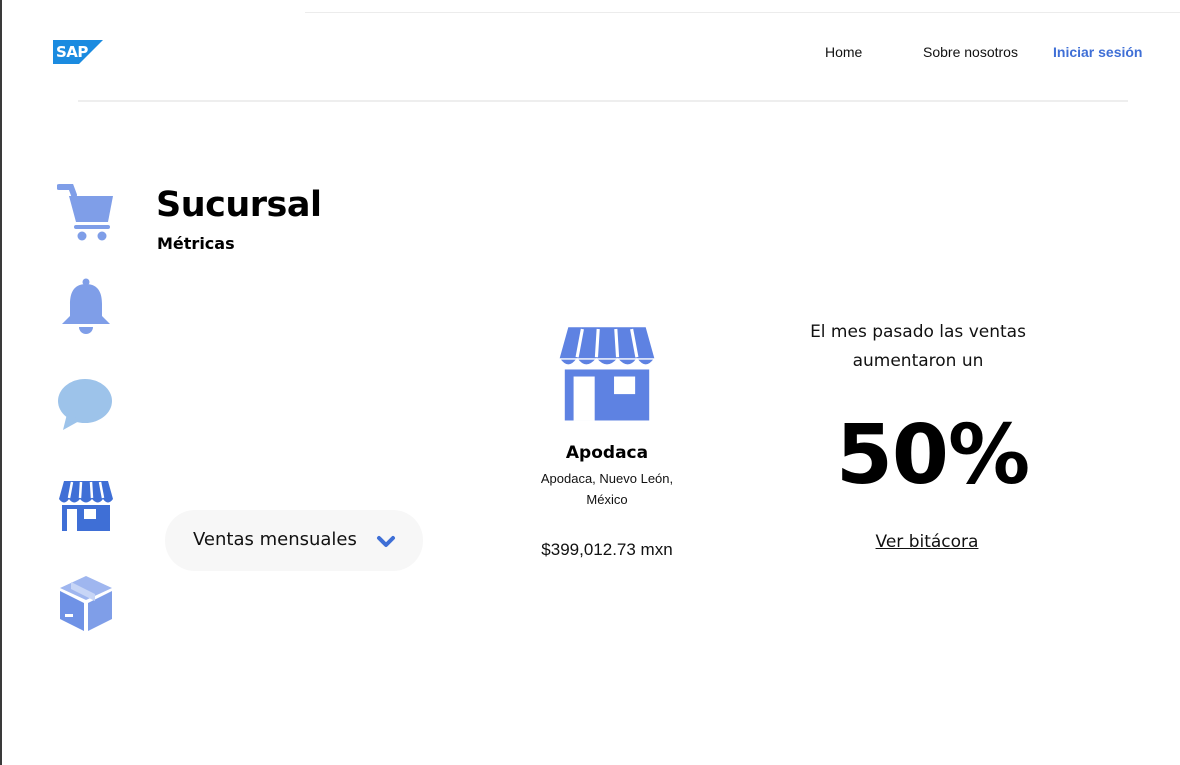 Image resolution: width=1180 pixels, height=765 pixels. Describe the element at coordinates (607, 373) in the screenshot. I see `branch-store-icon` at that location.